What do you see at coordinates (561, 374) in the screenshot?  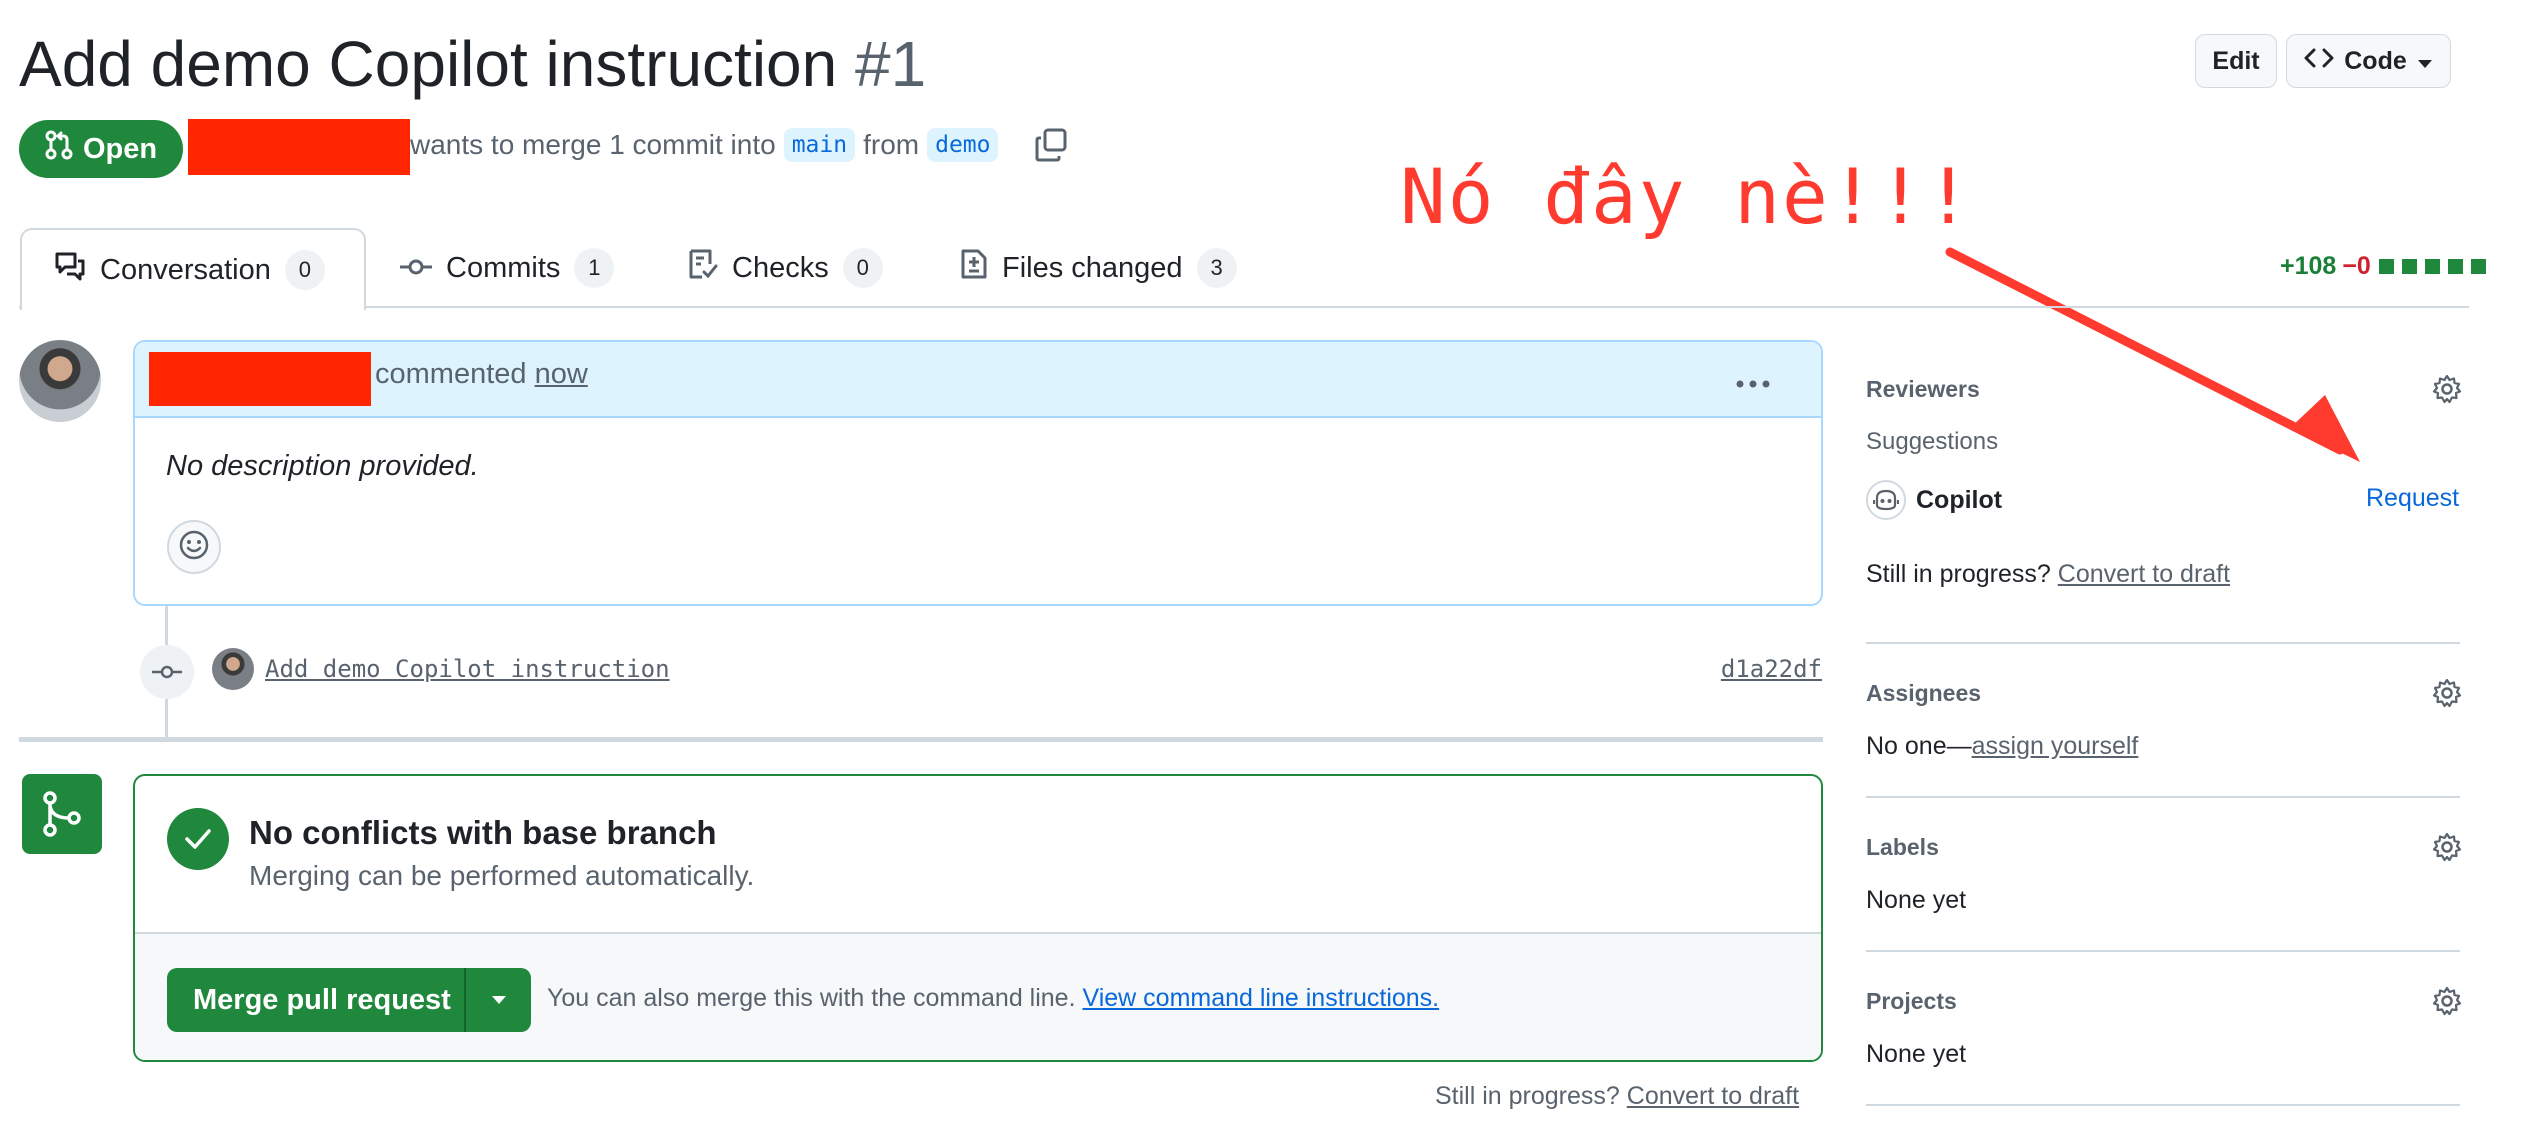 I see `comment-time: now` at bounding box center [561, 374].